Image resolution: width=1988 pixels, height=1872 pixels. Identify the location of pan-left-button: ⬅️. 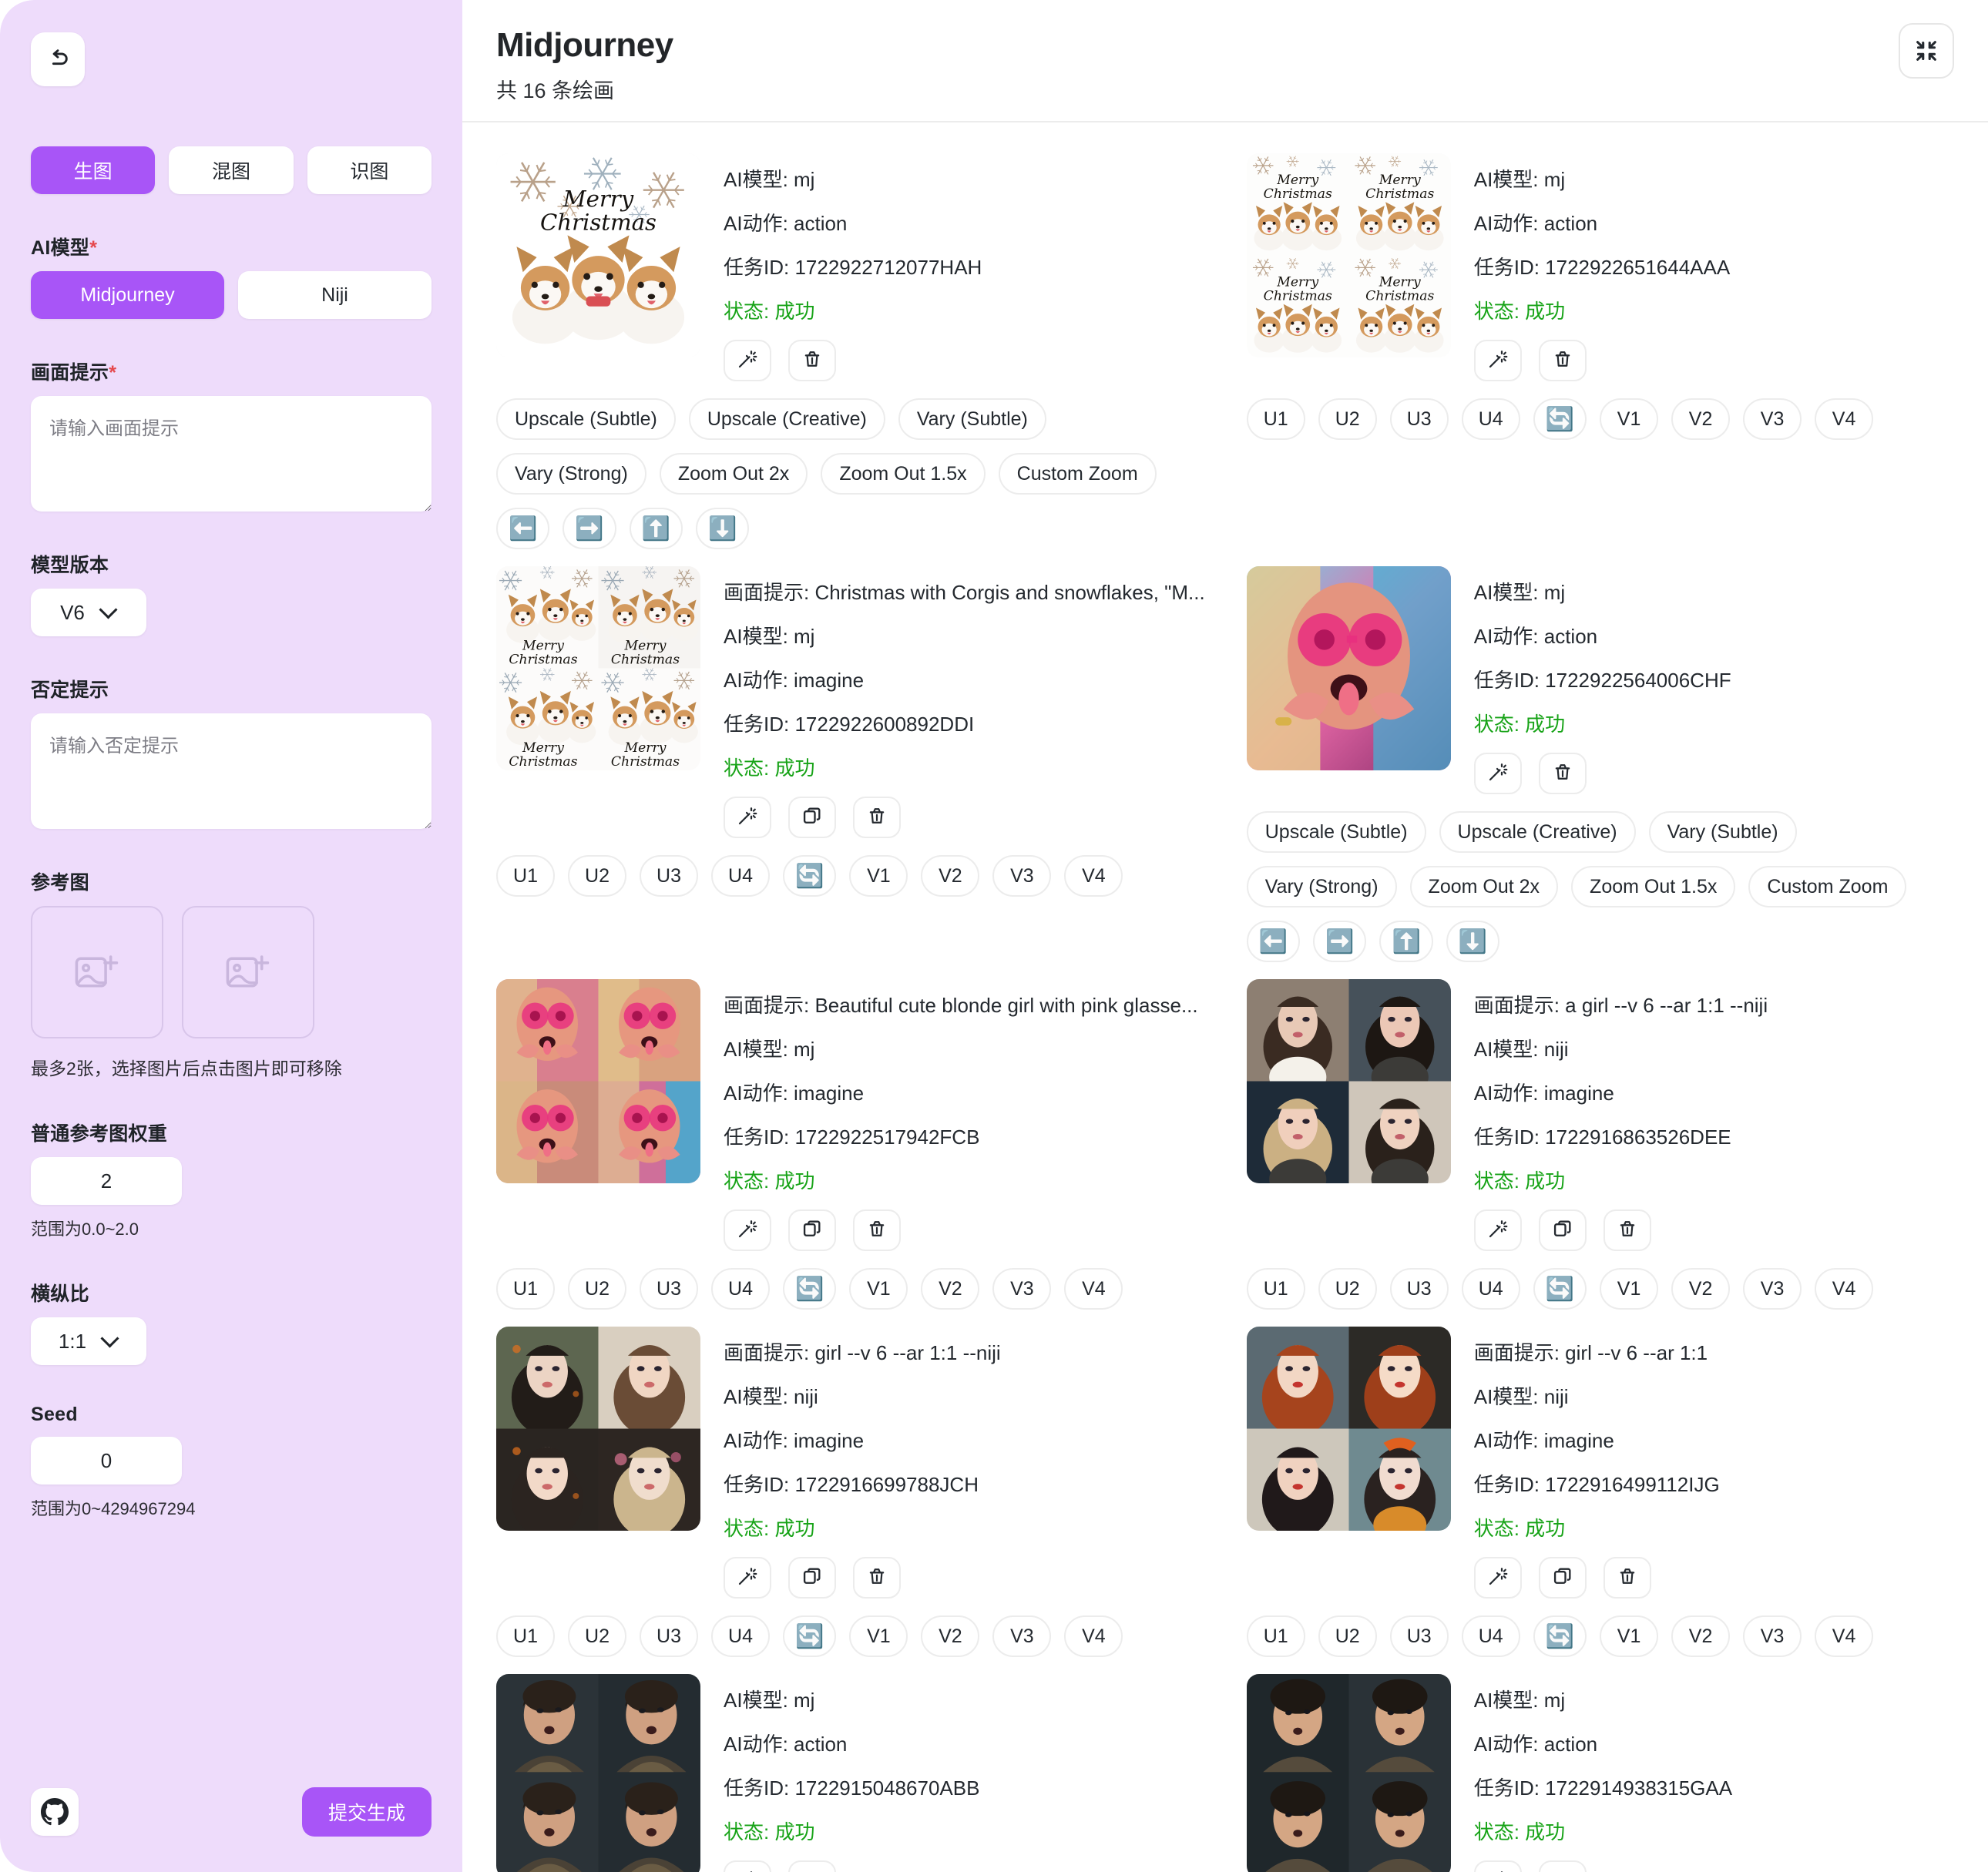
(523, 529).